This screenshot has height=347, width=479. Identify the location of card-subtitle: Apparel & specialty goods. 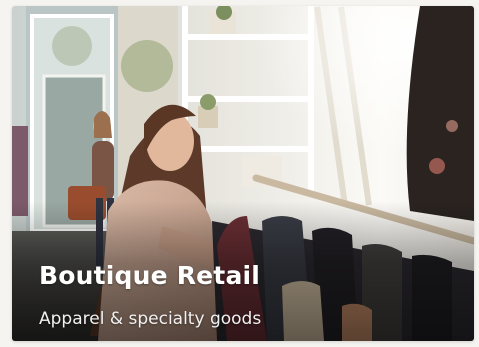
(150, 319).